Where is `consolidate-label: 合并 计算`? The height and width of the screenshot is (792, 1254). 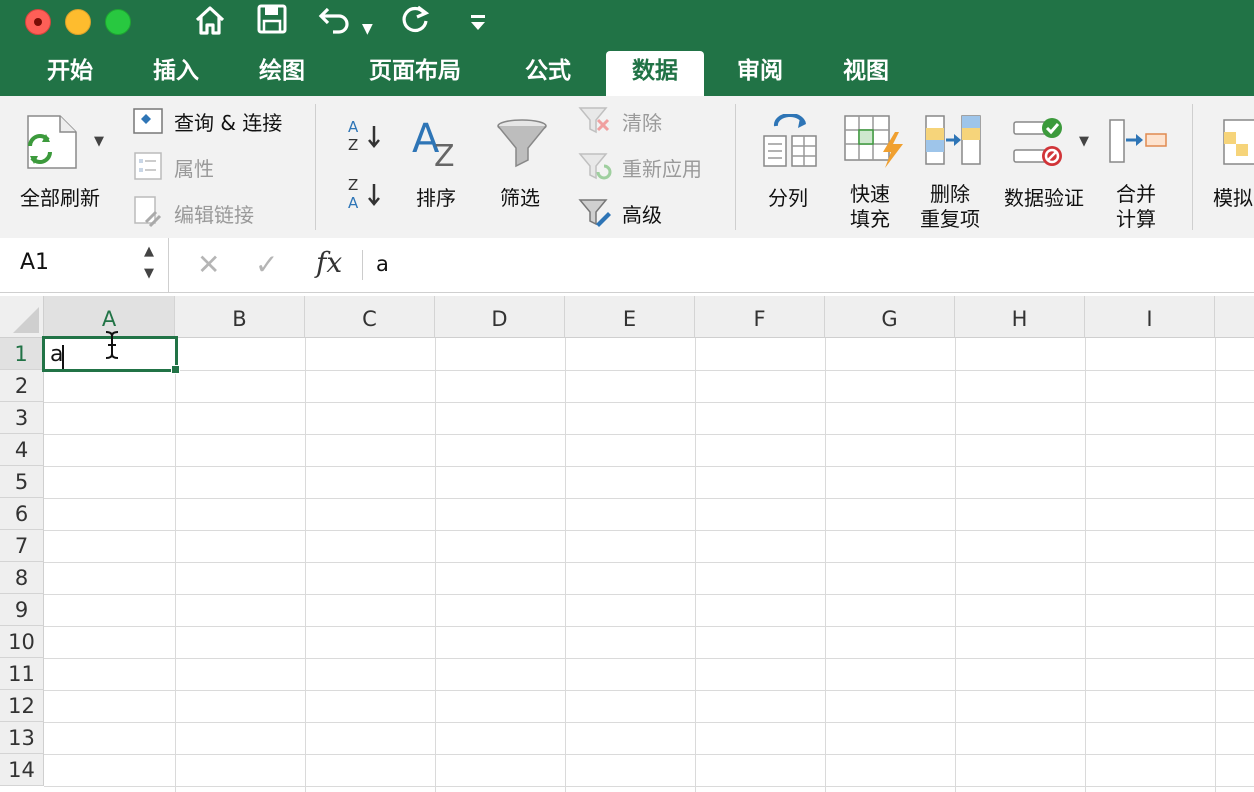
consolidate-label: 合并 计算 is located at coordinates (1136, 207).